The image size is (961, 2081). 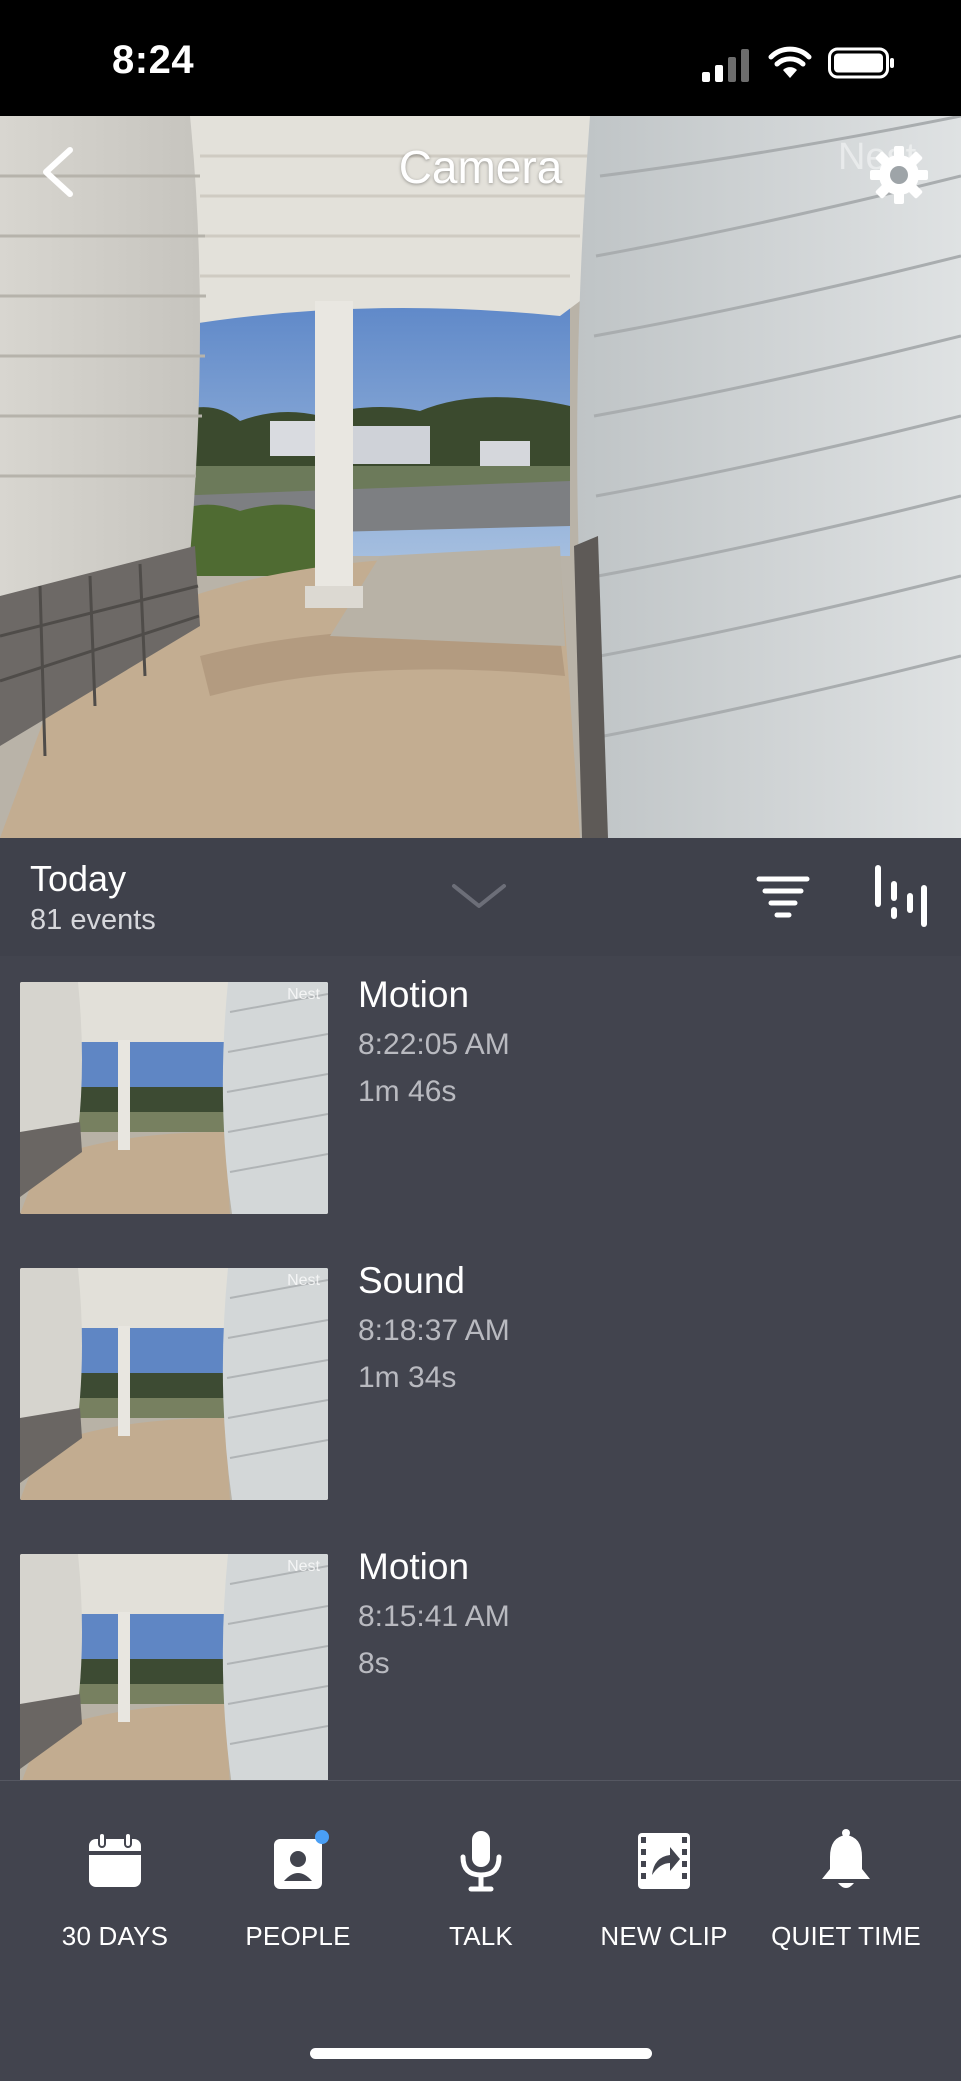 What do you see at coordinates (407, 1091) in the screenshot?
I see `event-duration: 1m 46s` at bounding box center [407, 1091].